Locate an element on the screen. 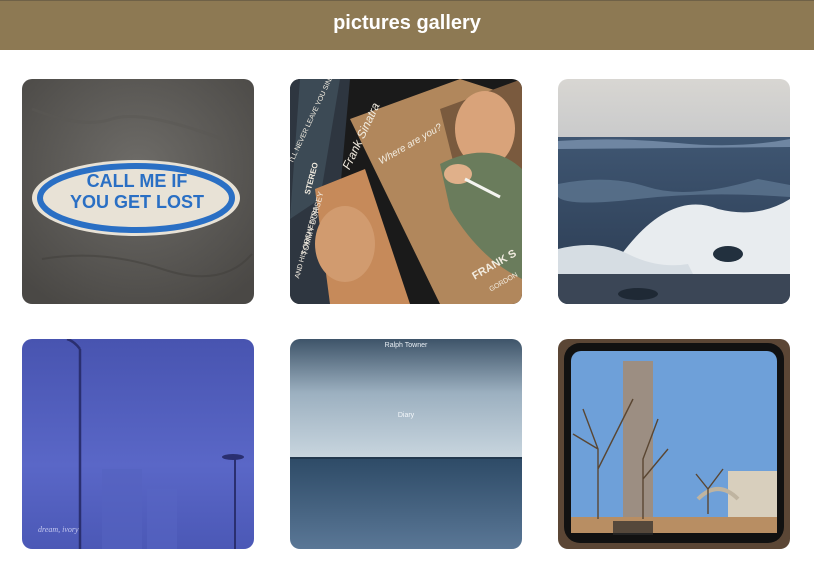 Image resolution: width=814 pixels, height=570 pixels. window-view-image is located at coordinates (674, 444).